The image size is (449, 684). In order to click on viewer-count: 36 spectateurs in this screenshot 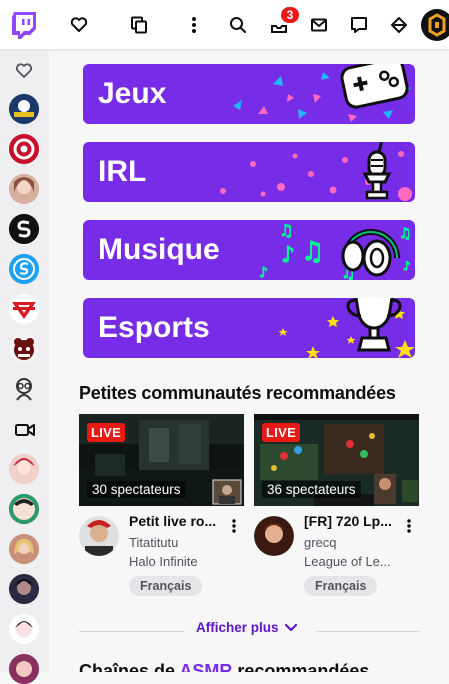, I will do `click(311, 489)`.